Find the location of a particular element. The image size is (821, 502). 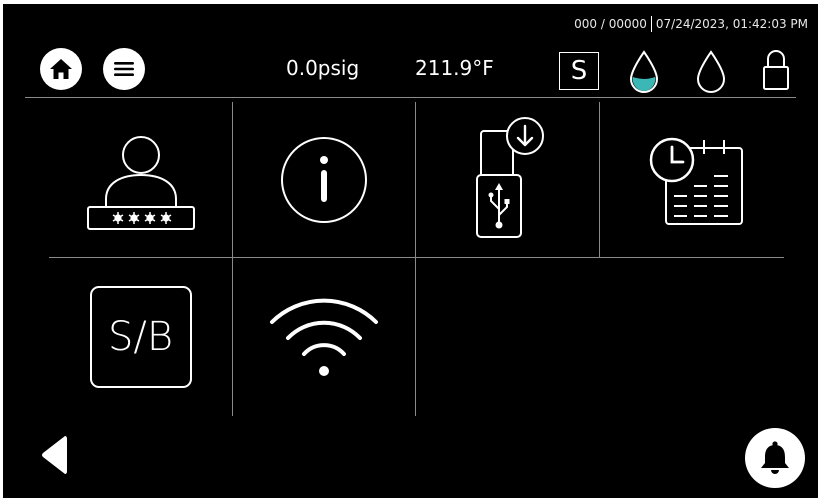

home-button is located at coordinates (61, 69).